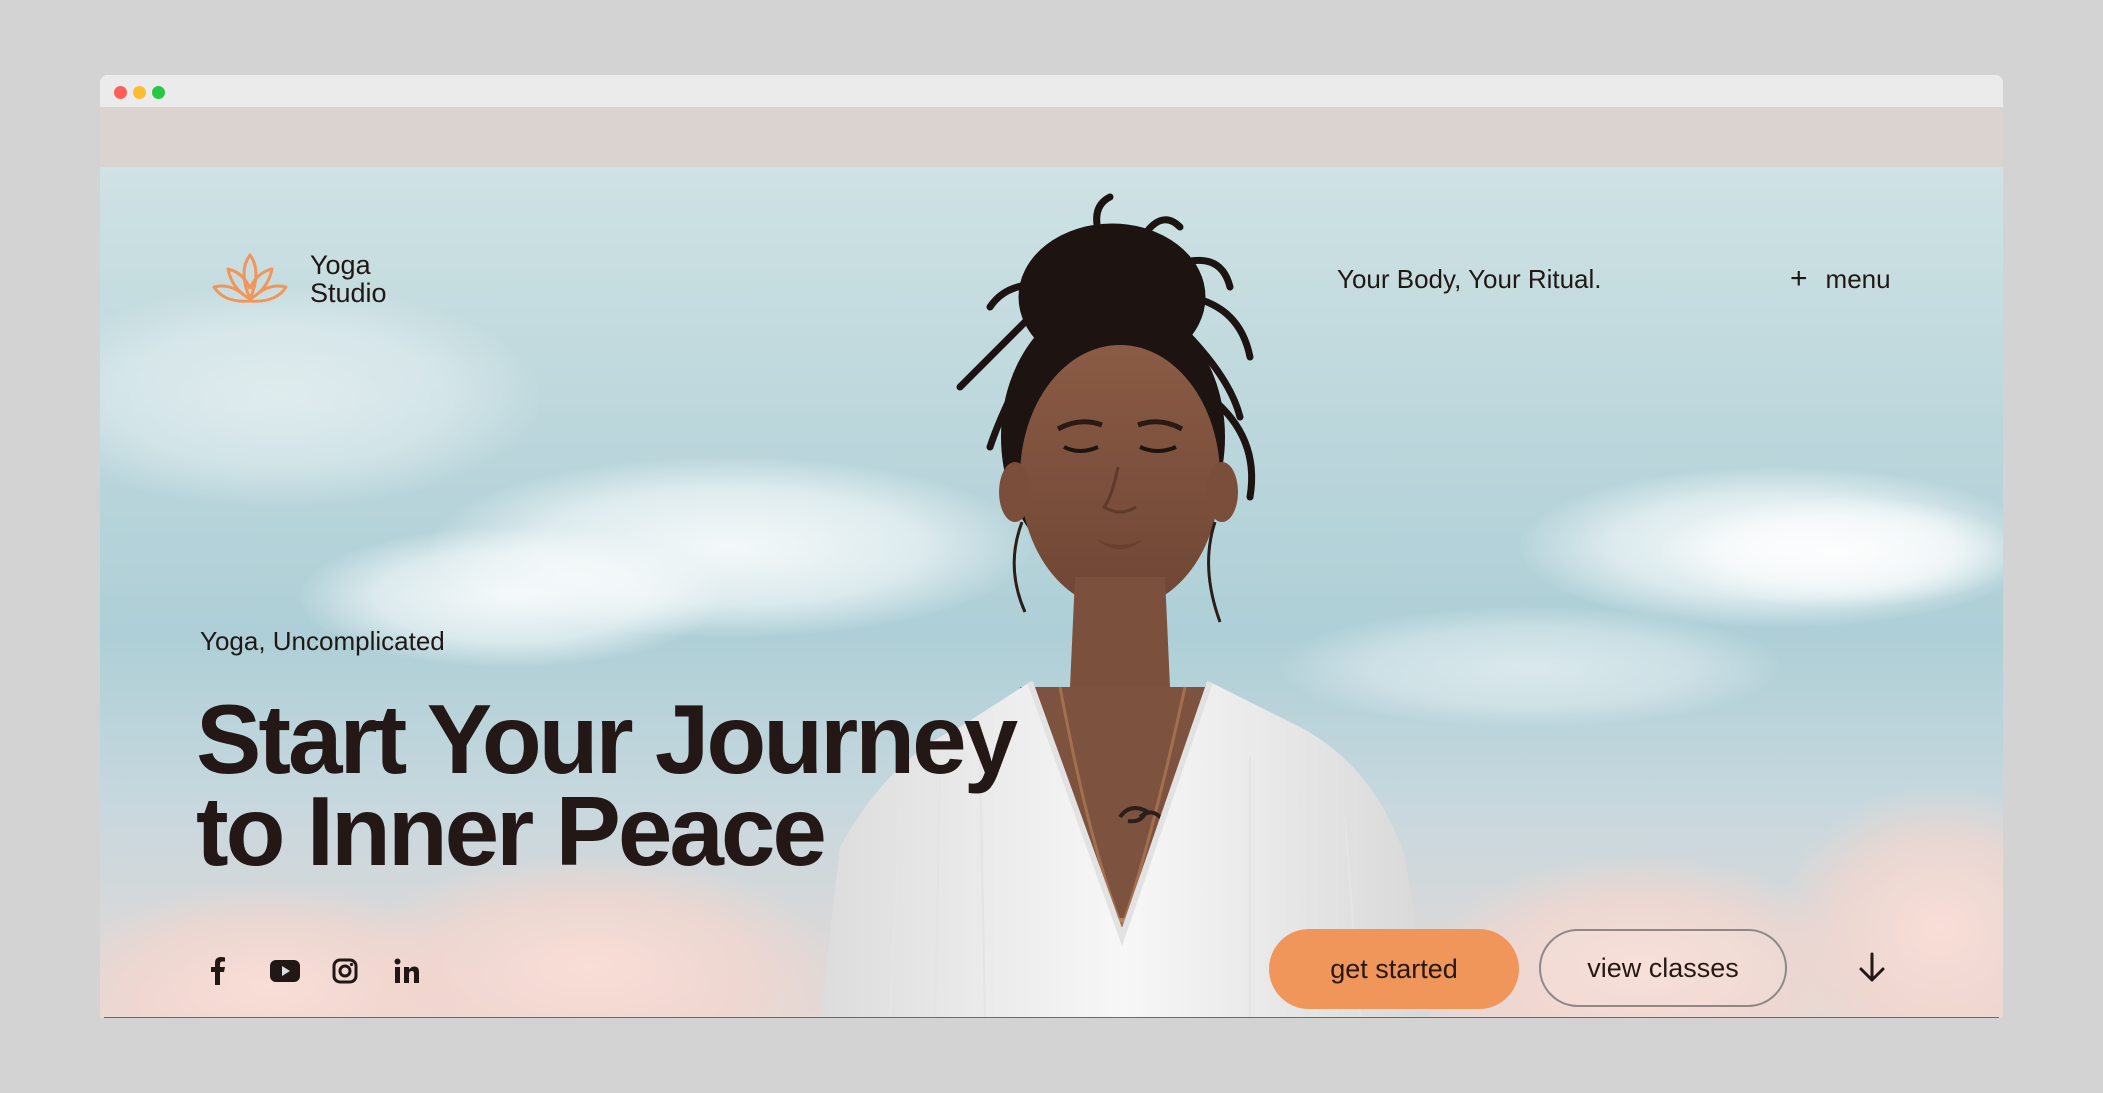 Image resolution: width=2103 pixels, height=1093 pixels. I want to click on hero-headline: Start Your Journey to Inner Peace, so click(607, 785).